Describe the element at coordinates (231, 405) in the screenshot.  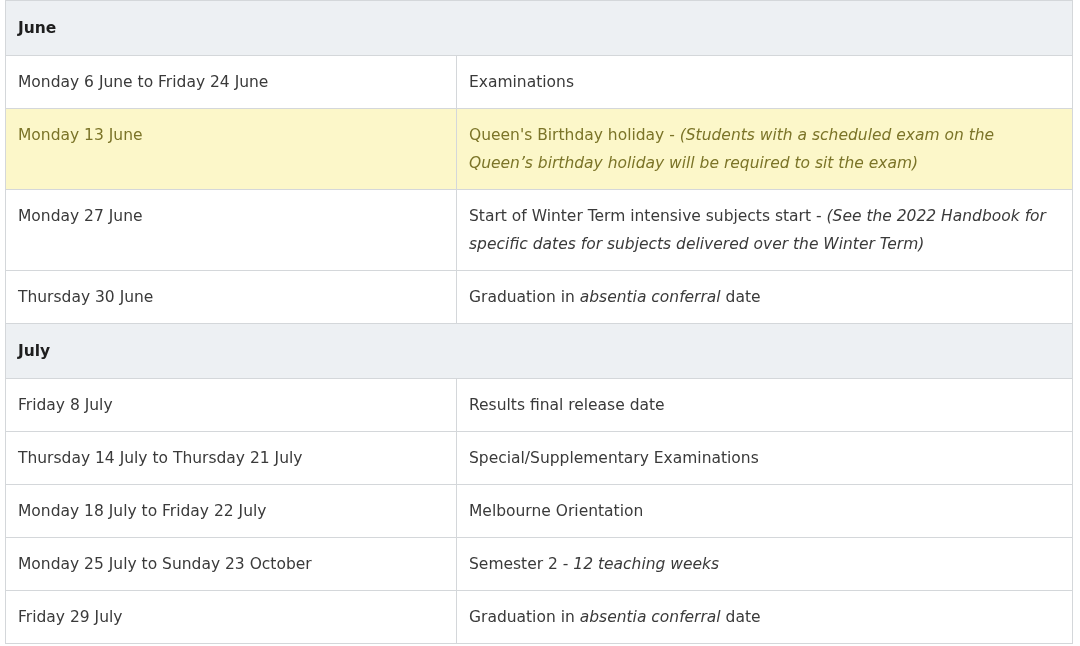
I see `date-cell: Friday 8 July` at that location.